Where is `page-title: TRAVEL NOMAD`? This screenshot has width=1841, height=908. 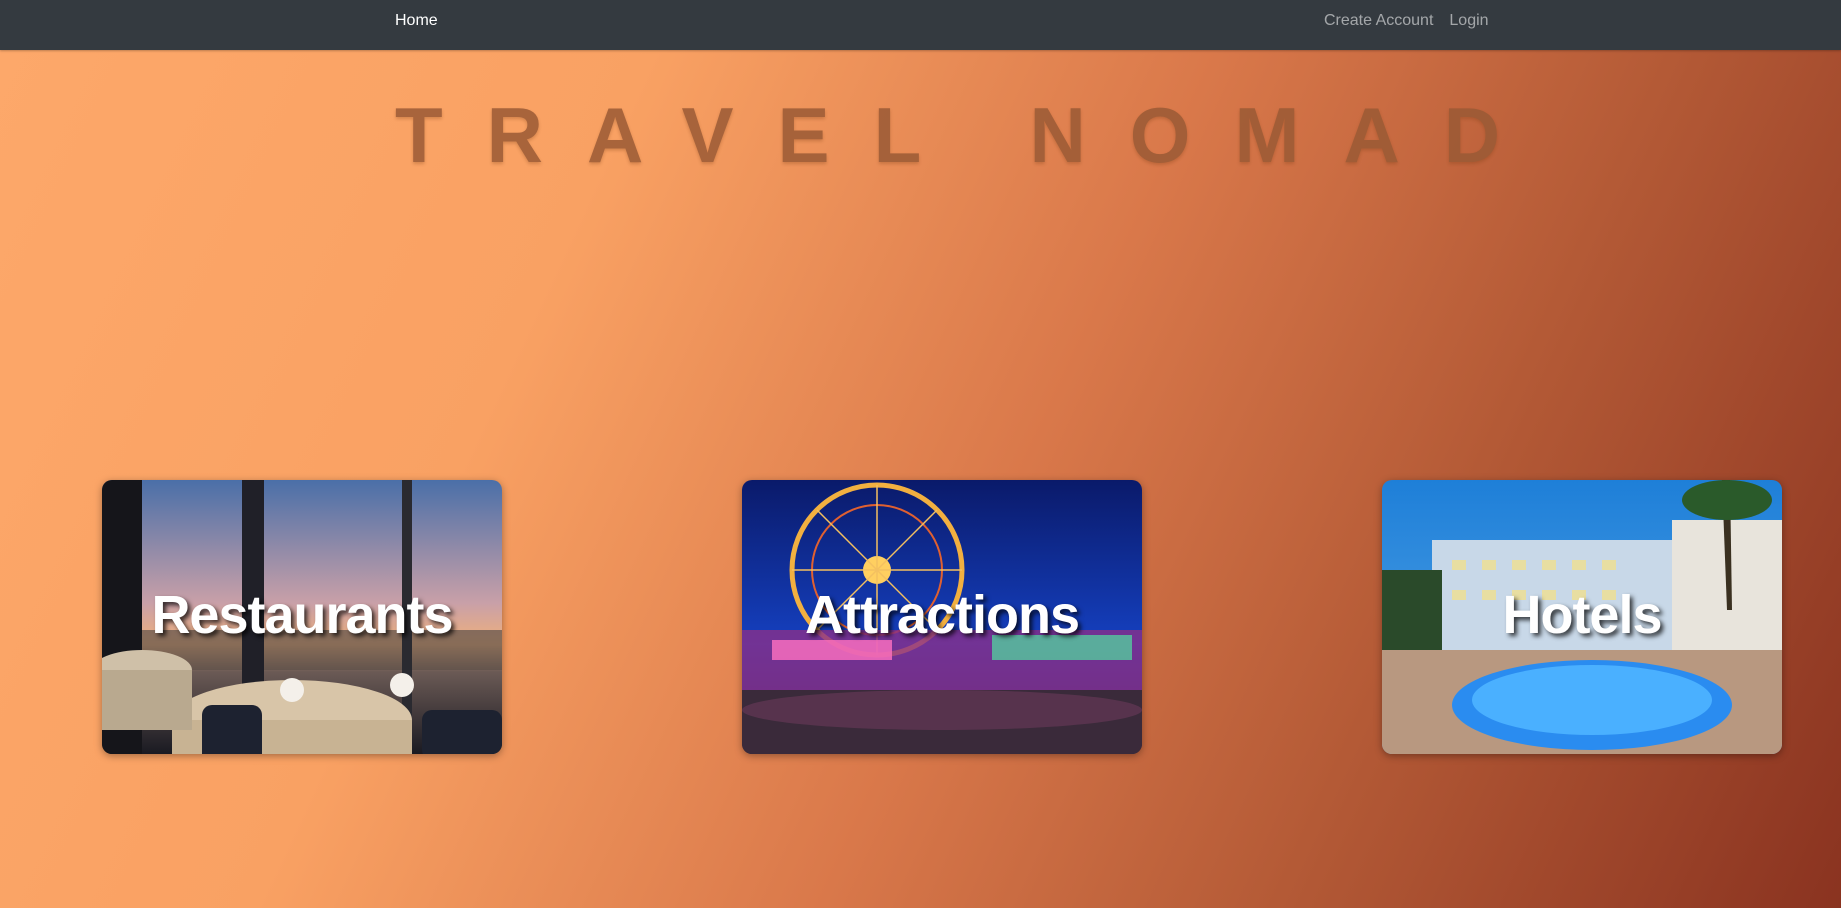 page-title: TRAVEL NOMAD is located at coordinates (970, 135).